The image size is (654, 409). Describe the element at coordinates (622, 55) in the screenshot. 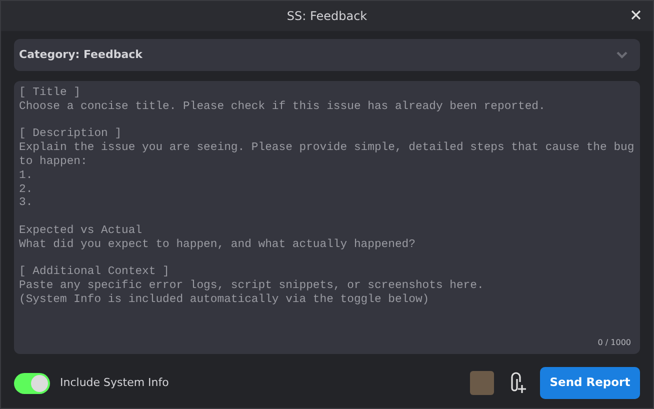

I see `chevron-down-icon` at that location.